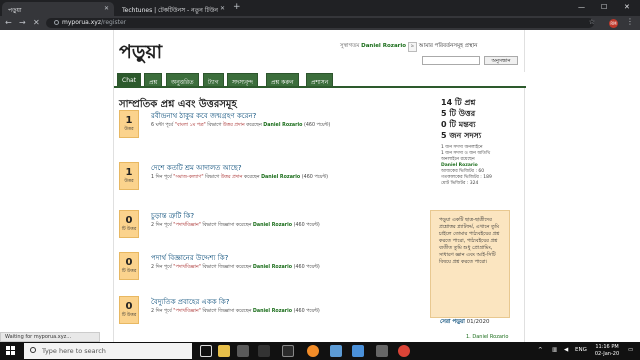 The image size is (640, 360). I want to click on vlc-icon, so click(313, 351).